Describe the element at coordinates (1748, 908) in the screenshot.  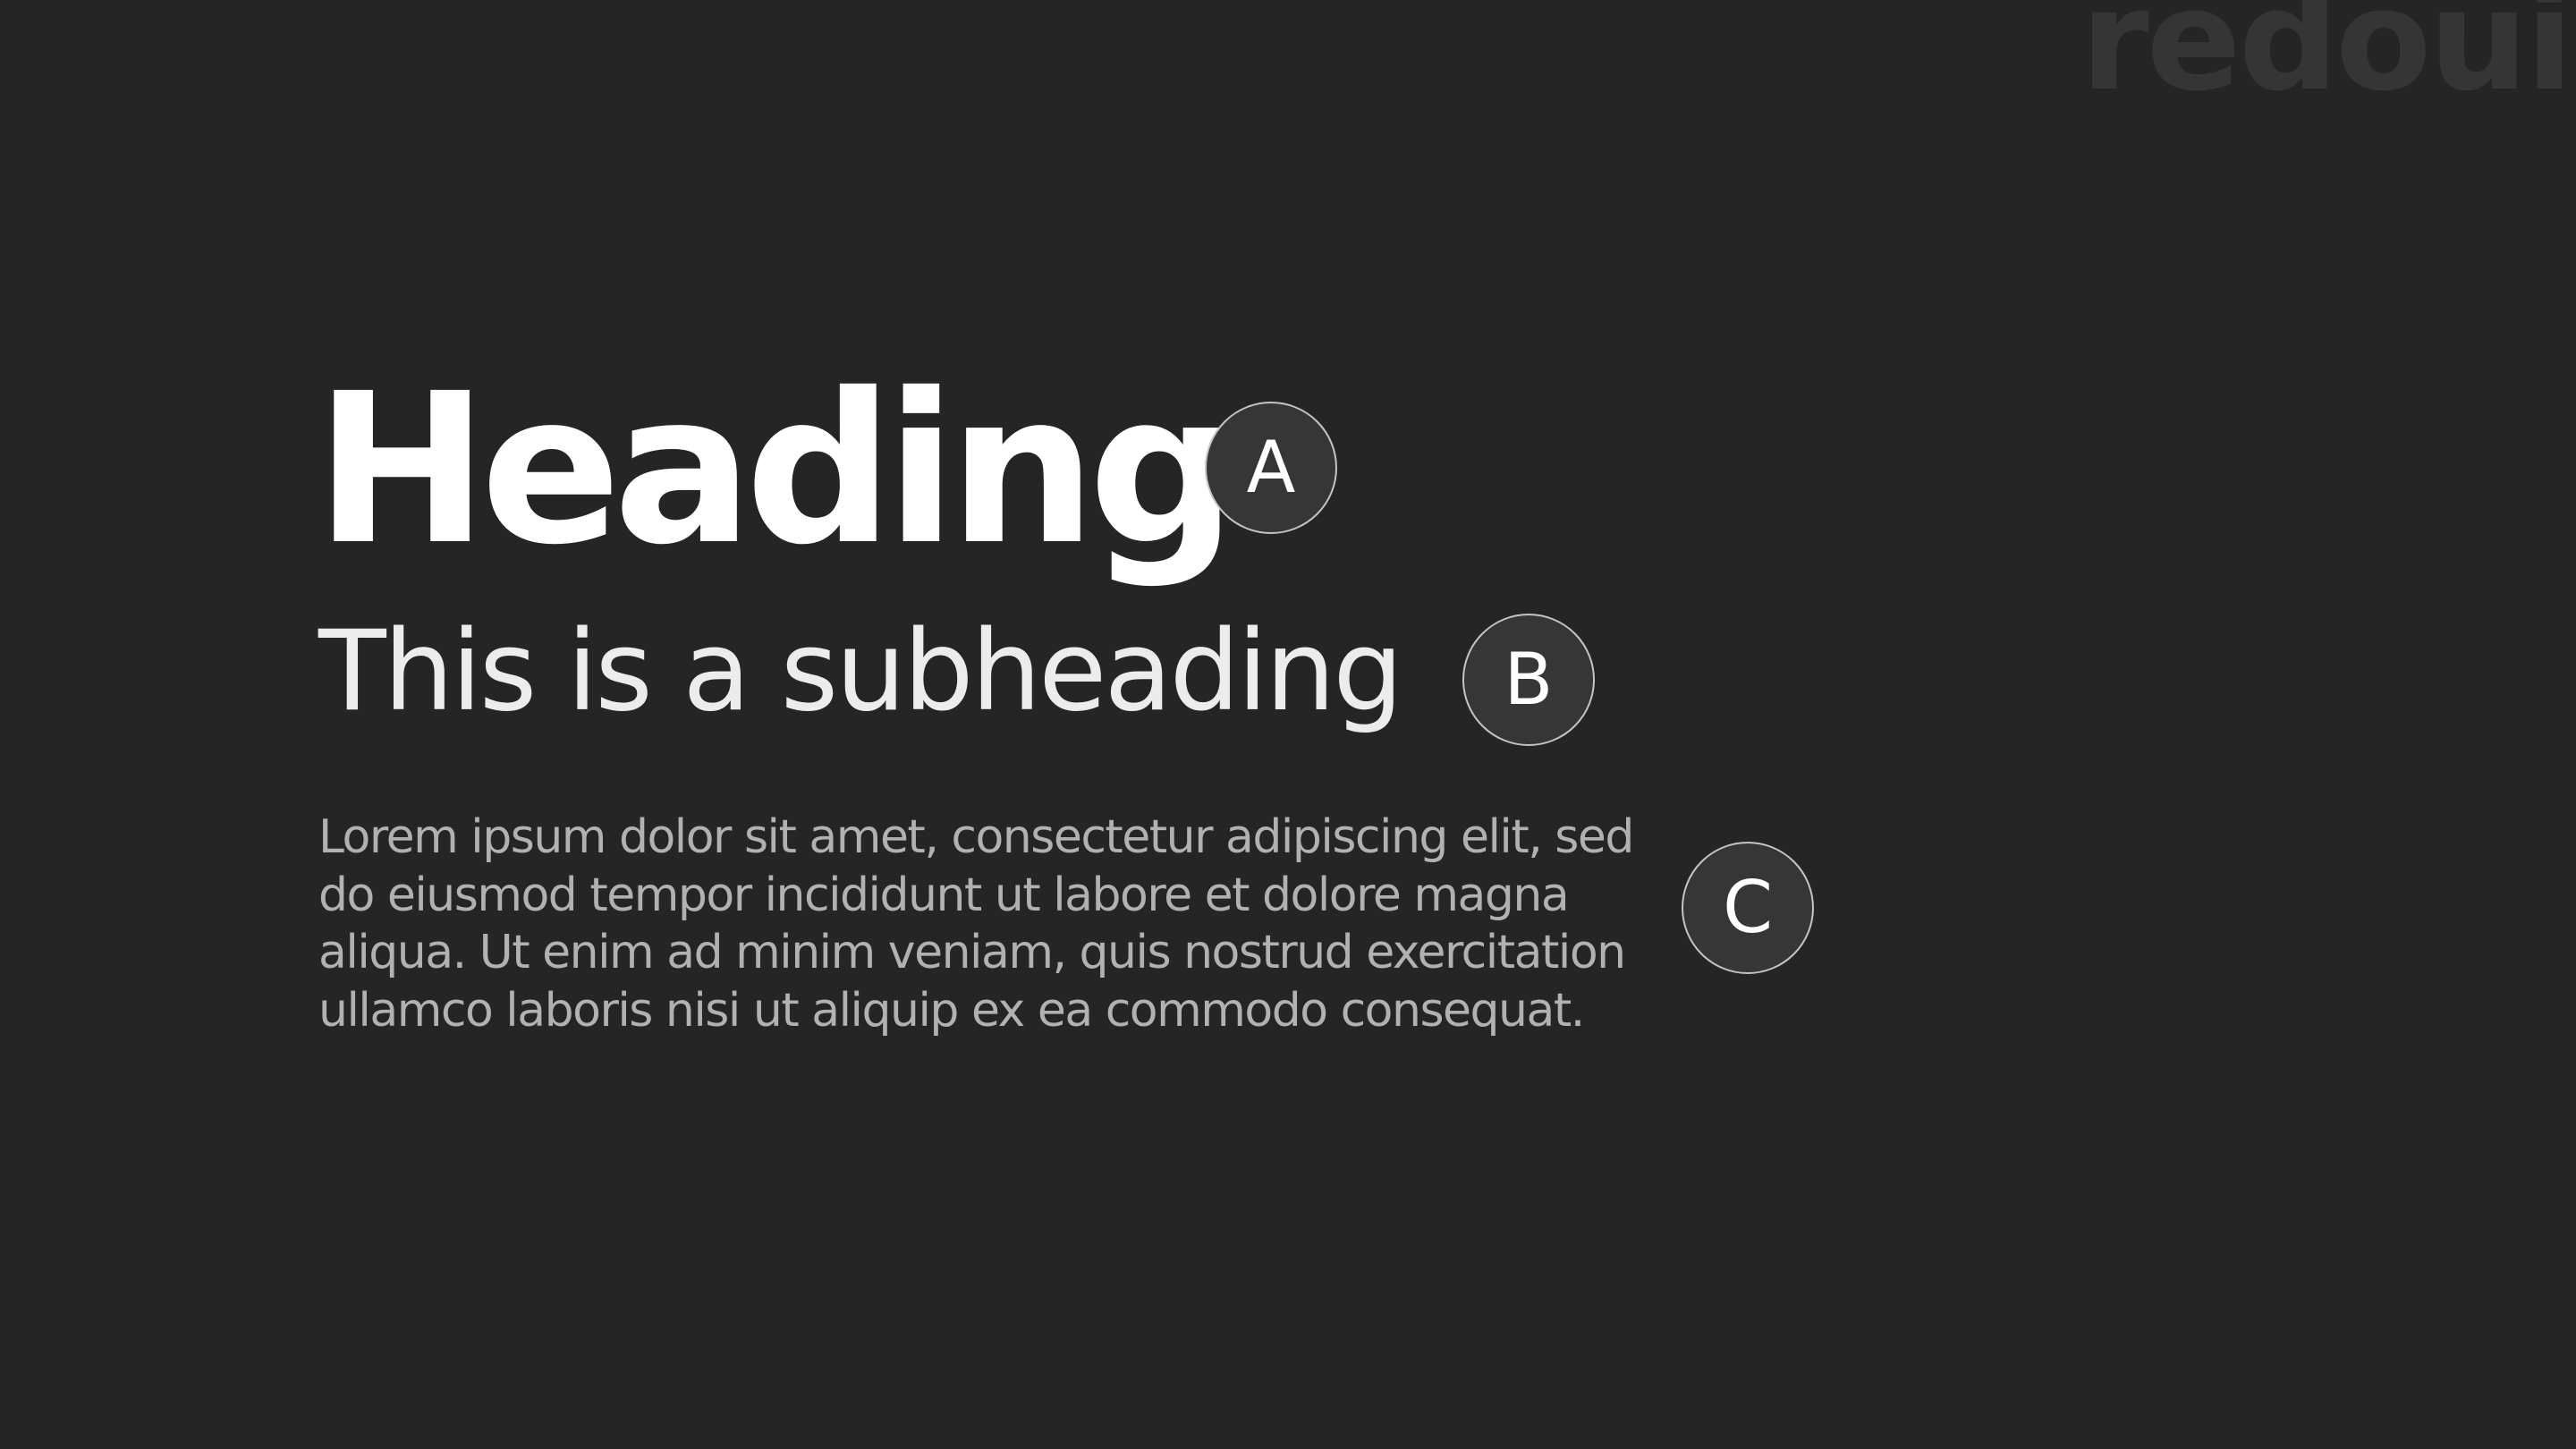
I see `marker-badge-c: C` at that location.